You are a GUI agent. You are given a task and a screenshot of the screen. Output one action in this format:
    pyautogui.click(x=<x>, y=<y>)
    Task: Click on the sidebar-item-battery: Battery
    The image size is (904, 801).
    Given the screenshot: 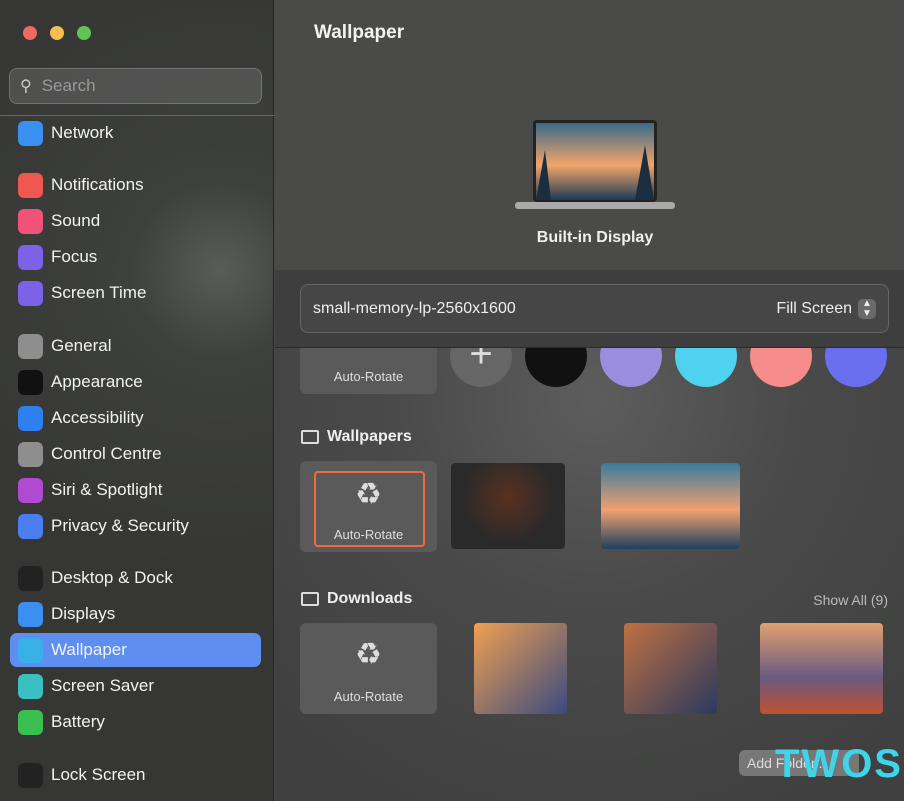 What is the action you would take?
    pyautogui.click(x=135, y=722)
    